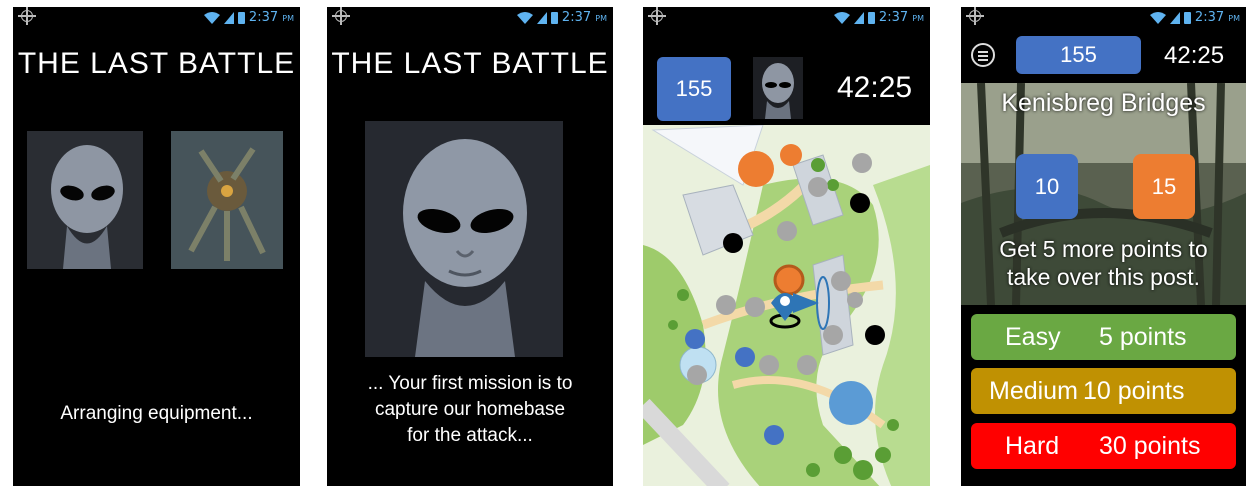 The height and width of the screenshot is (497, 1258). I want to click on creature-image, so click(227, 200).